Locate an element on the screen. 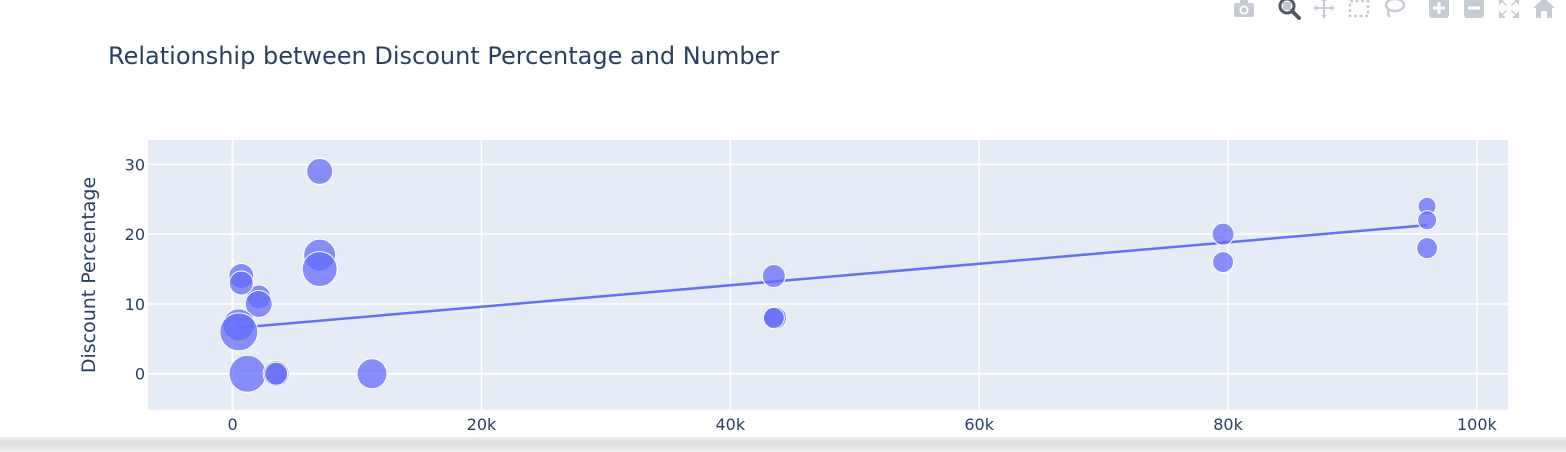 The image size is (1566, 452). y-tick-label: 10 is located at coordinates (135, 304).